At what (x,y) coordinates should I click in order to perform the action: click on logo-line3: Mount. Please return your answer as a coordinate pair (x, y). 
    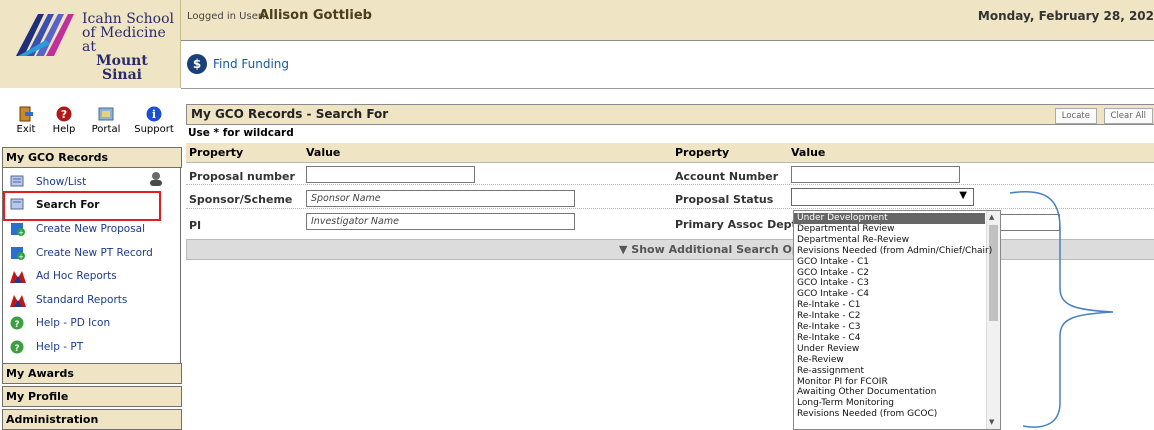
    Looking at the image, I should click on (122, 61).